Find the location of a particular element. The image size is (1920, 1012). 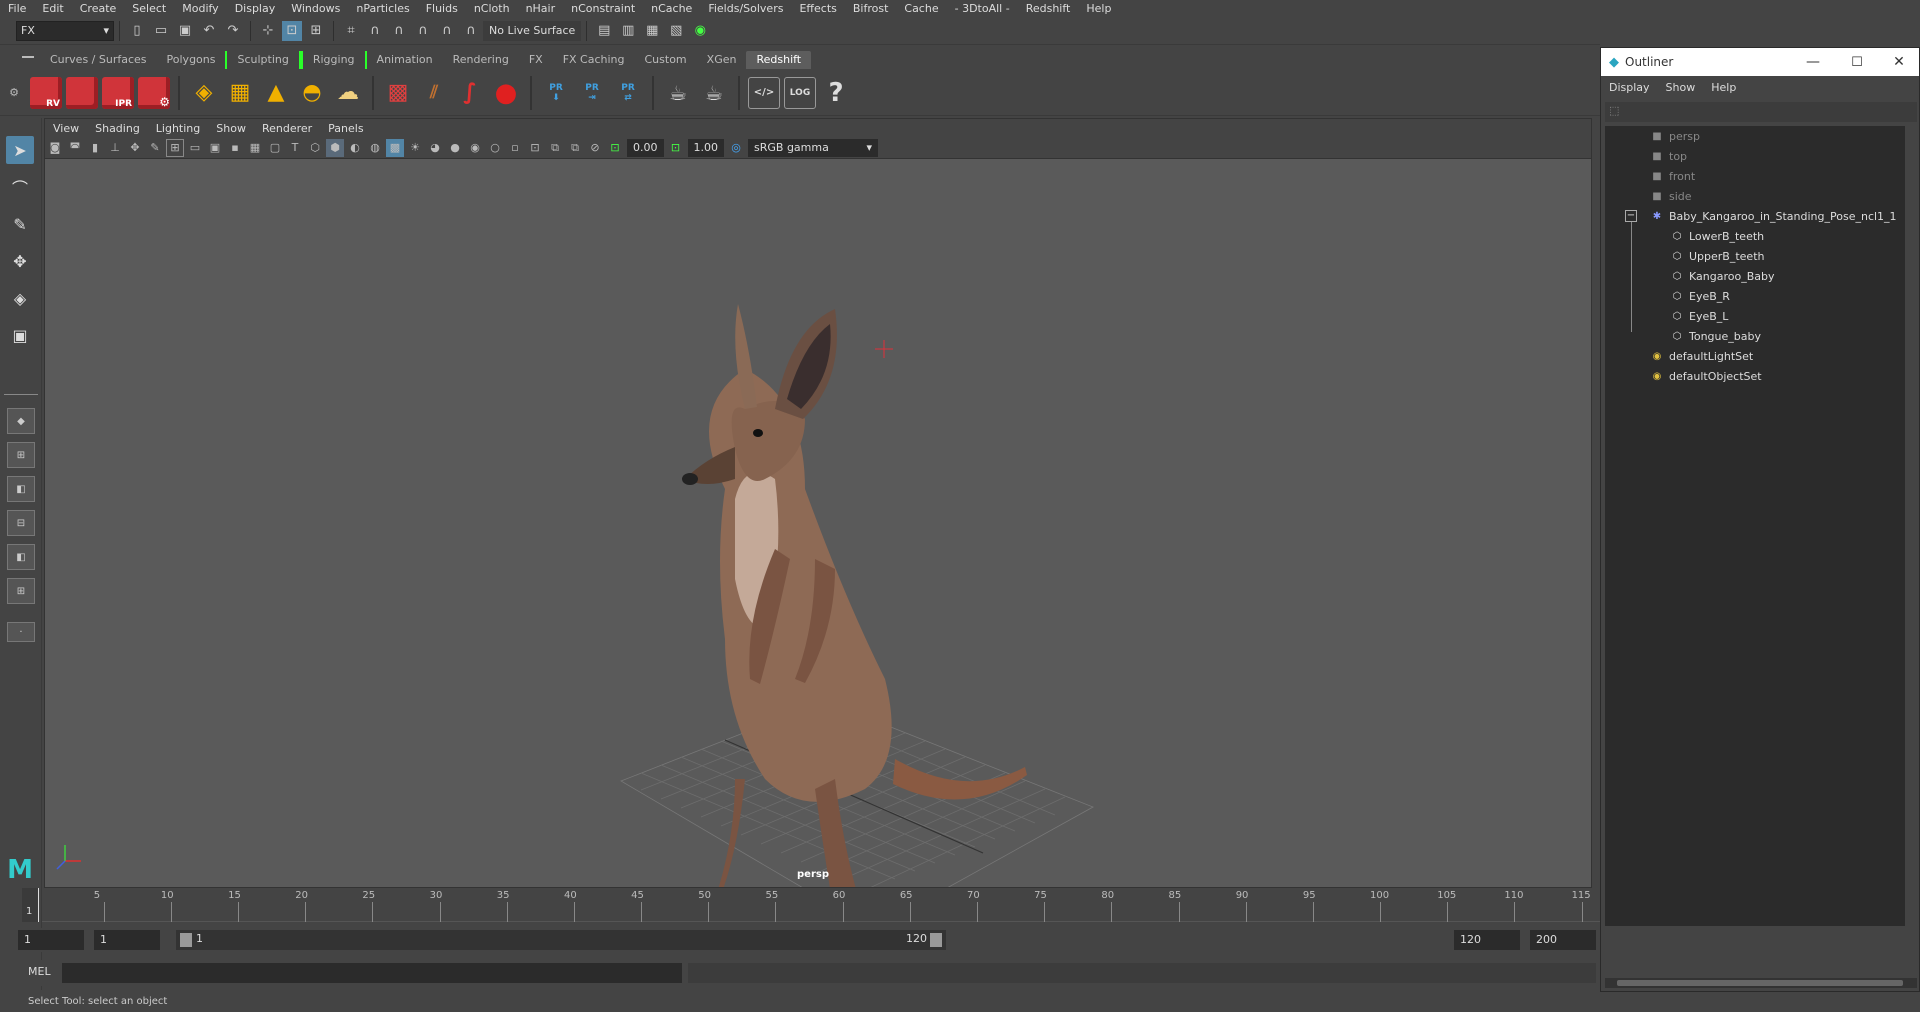

gamma-field: 1.00 is located at coordinates (705, 147).